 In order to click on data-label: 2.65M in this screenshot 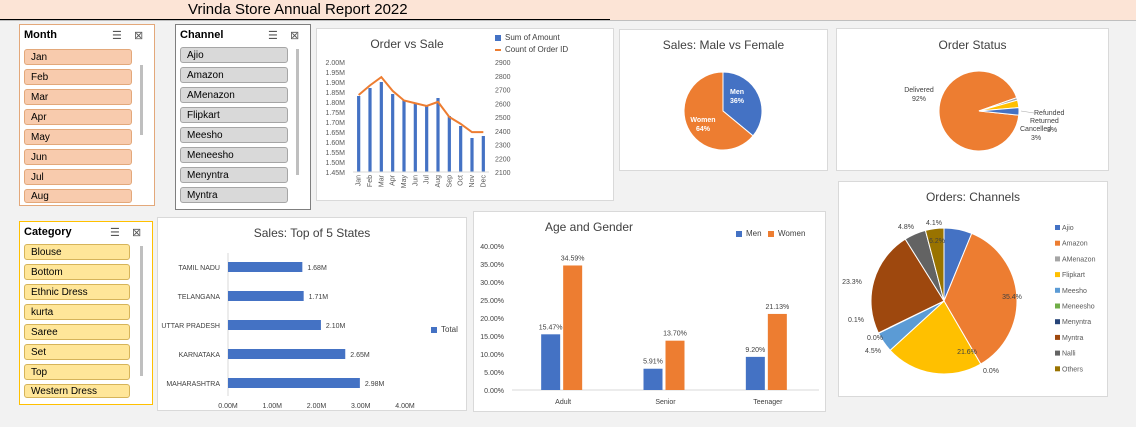, I will do `click(360, 355)`.